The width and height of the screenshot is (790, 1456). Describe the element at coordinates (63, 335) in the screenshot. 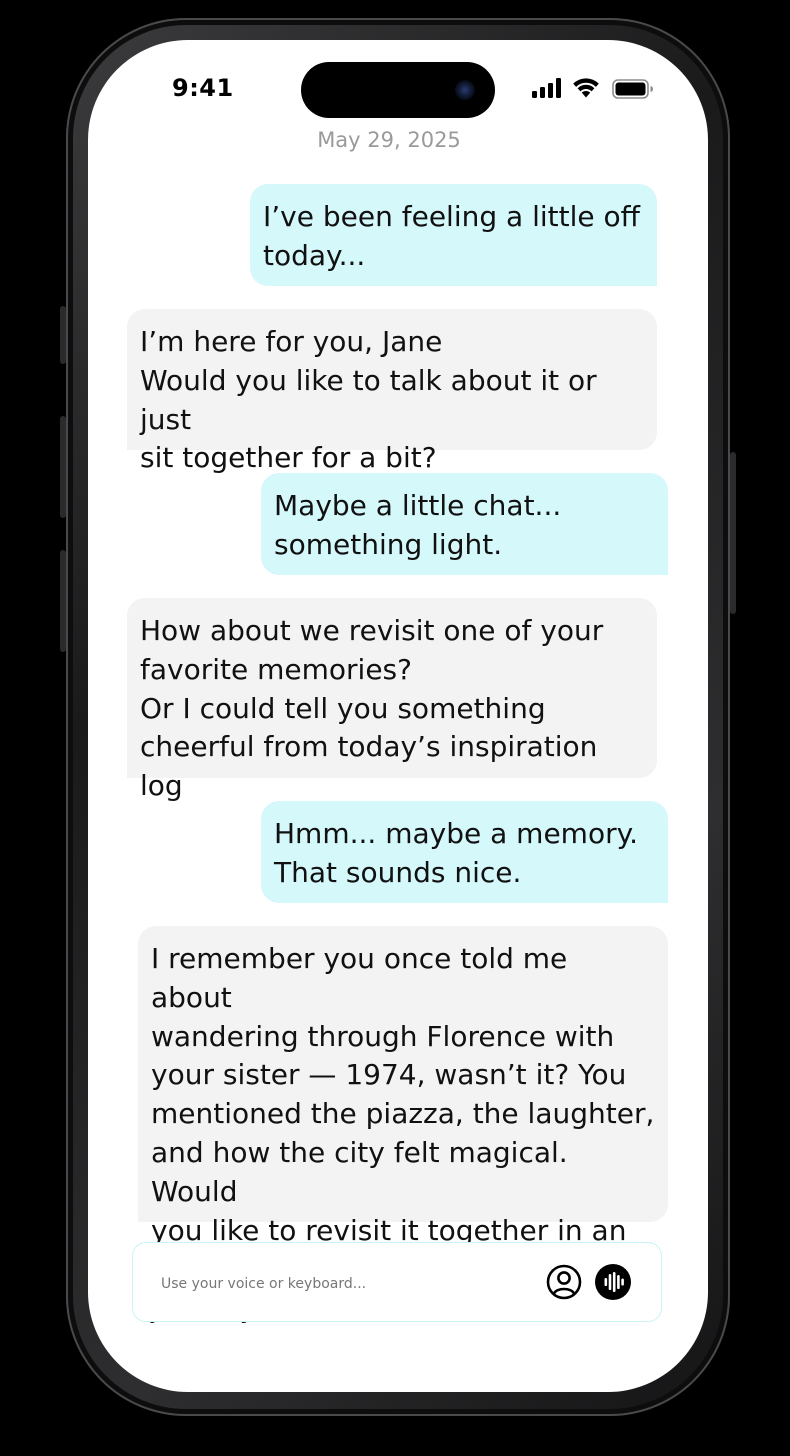

I see `action-button` at that location.